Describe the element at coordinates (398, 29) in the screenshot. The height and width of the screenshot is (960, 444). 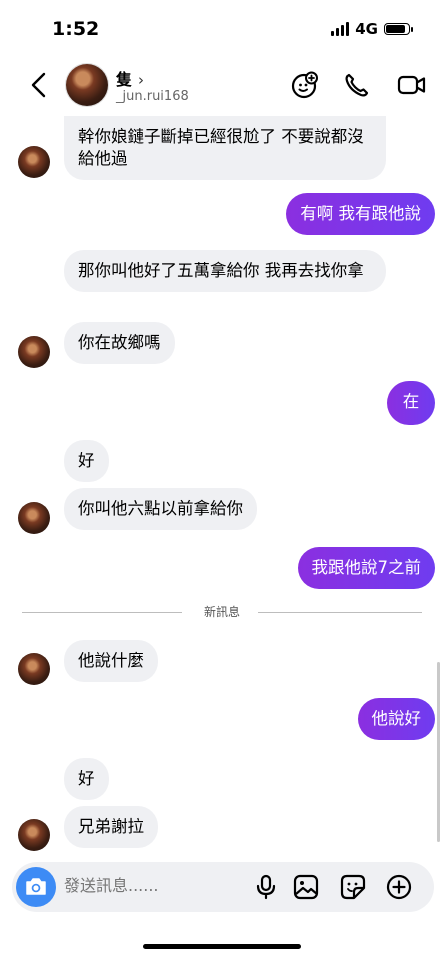
I see `battery-icon` at that location.